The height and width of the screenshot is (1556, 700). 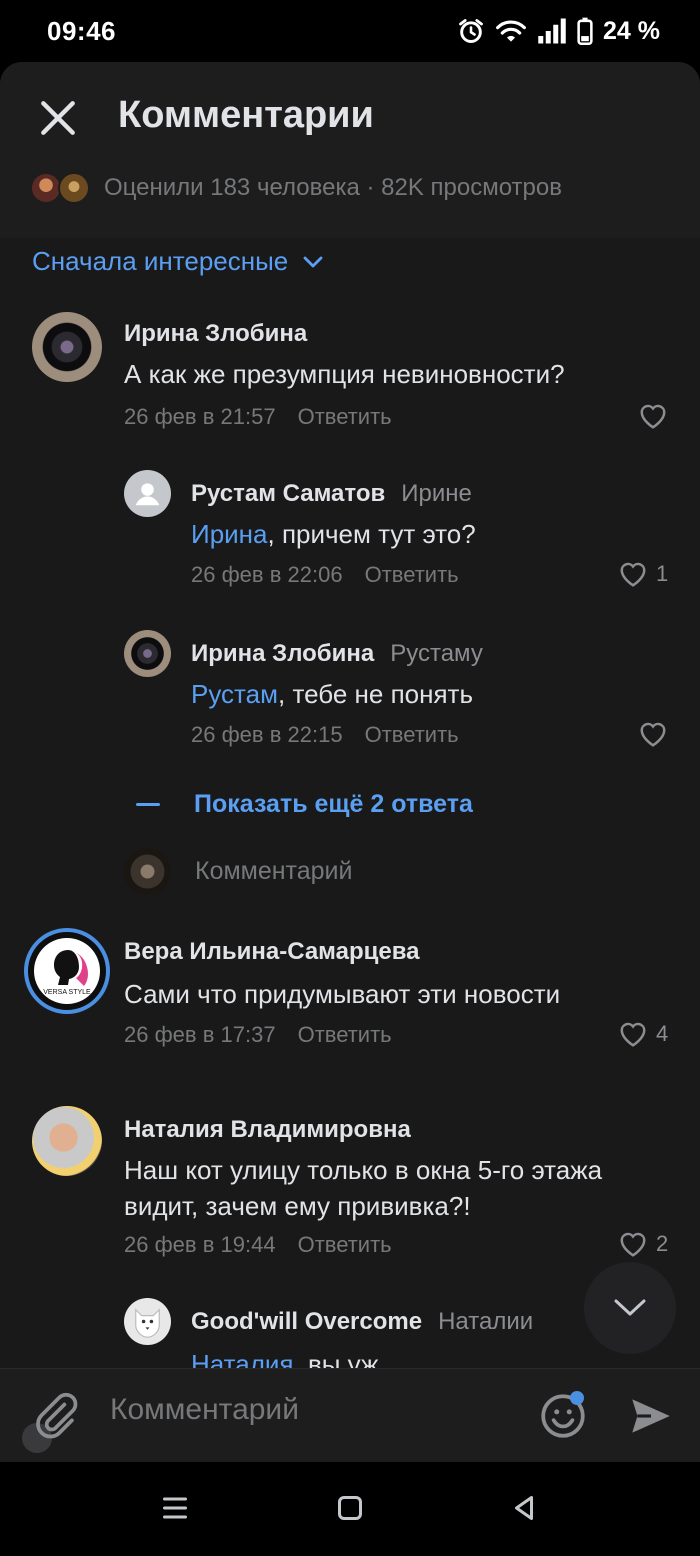 I want to click on mention-link: Наталия, so click(x=242, y=1358).